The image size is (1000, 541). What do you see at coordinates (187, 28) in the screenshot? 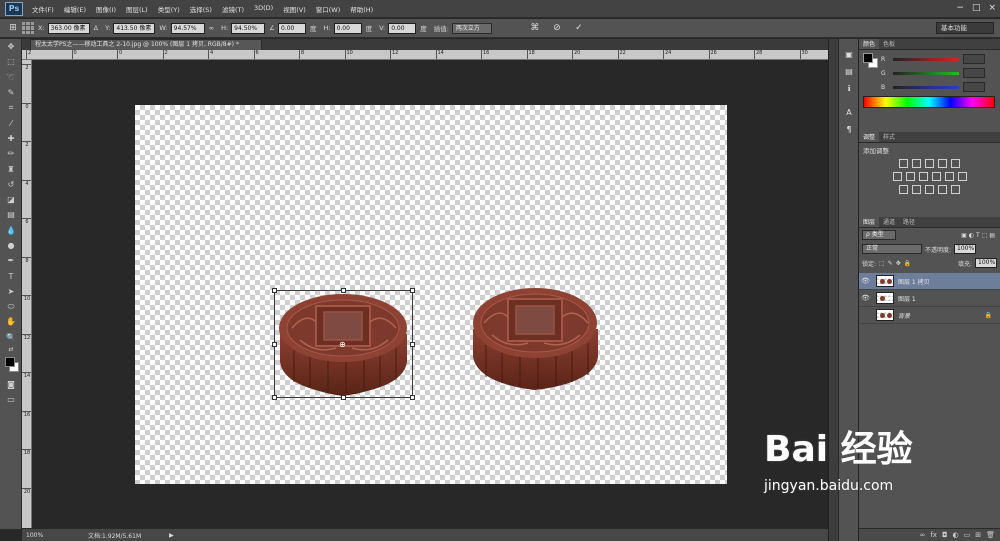
I see `width-field: 94.57%` at bounding box center [187, 28].